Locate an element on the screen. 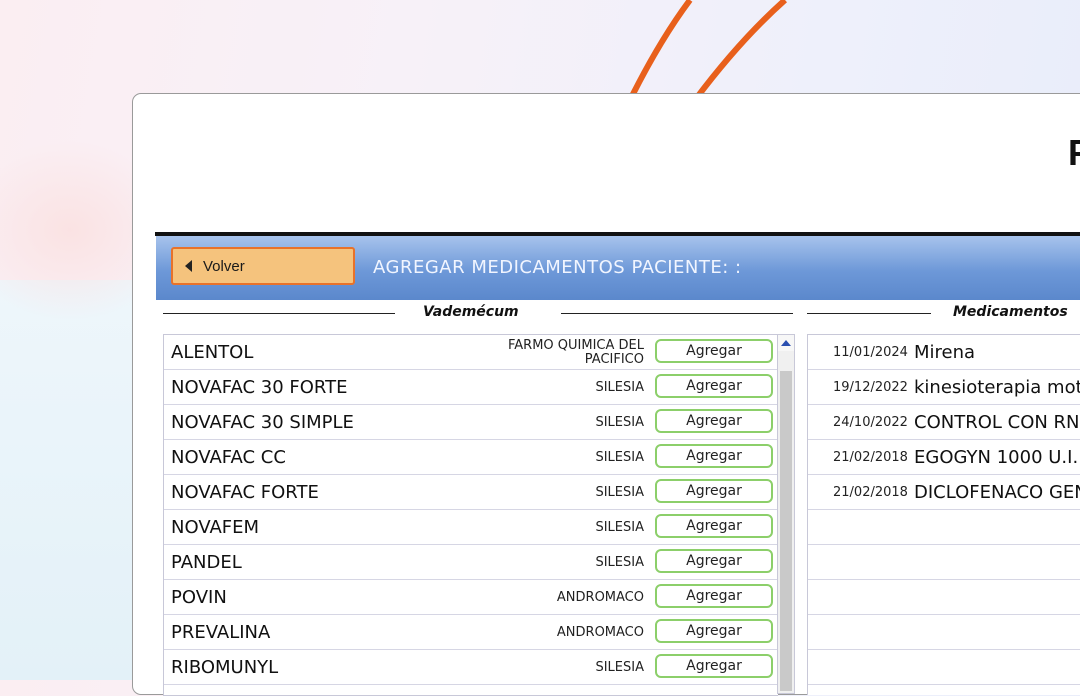 The image size is (1080, 696). medicamento-name: Mirena is located at coordinates (945, 352).